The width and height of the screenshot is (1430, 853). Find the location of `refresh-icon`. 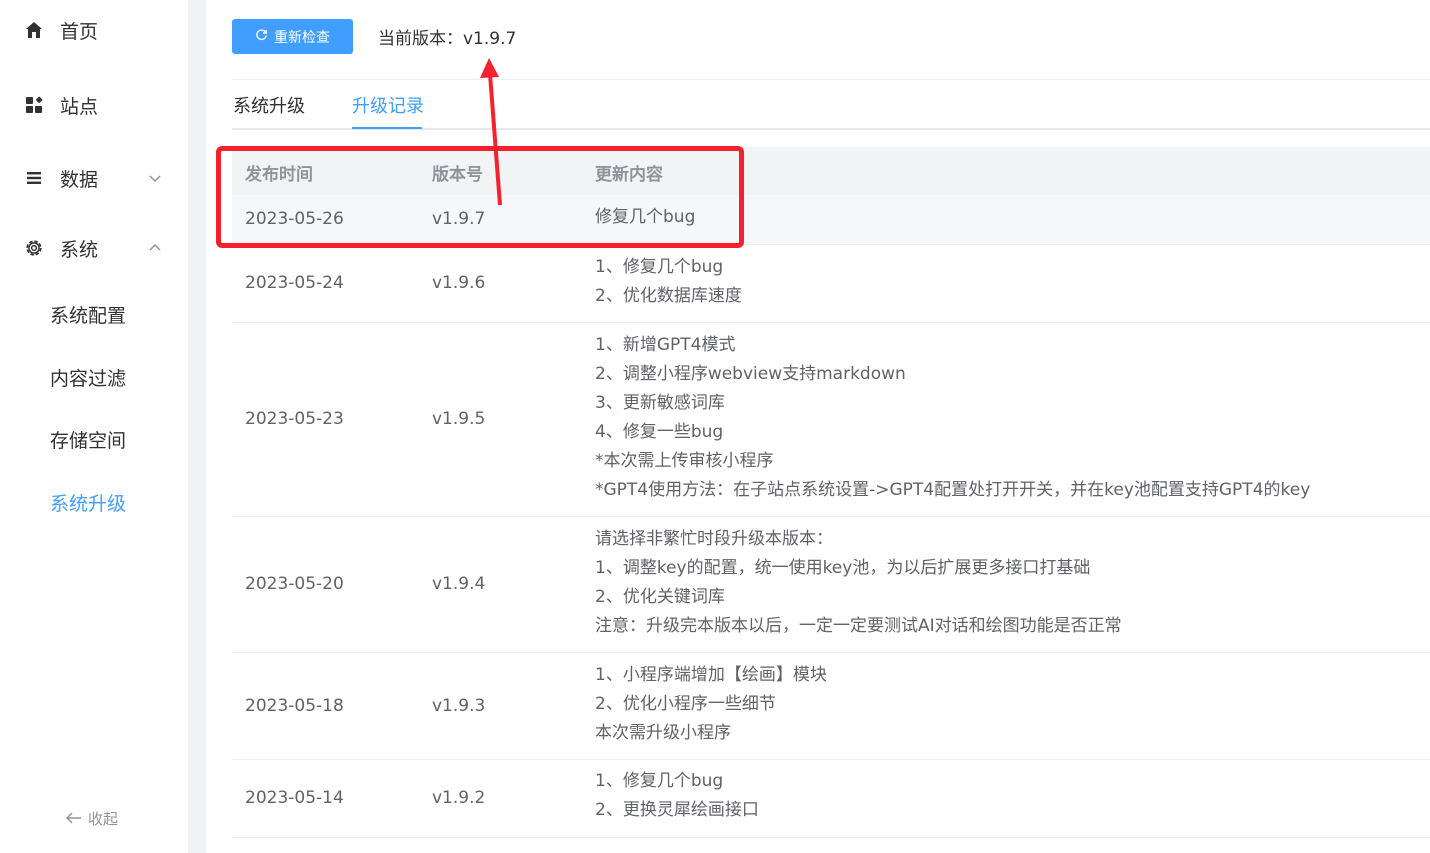

refresh-icon is located at coordinates (261, 36).